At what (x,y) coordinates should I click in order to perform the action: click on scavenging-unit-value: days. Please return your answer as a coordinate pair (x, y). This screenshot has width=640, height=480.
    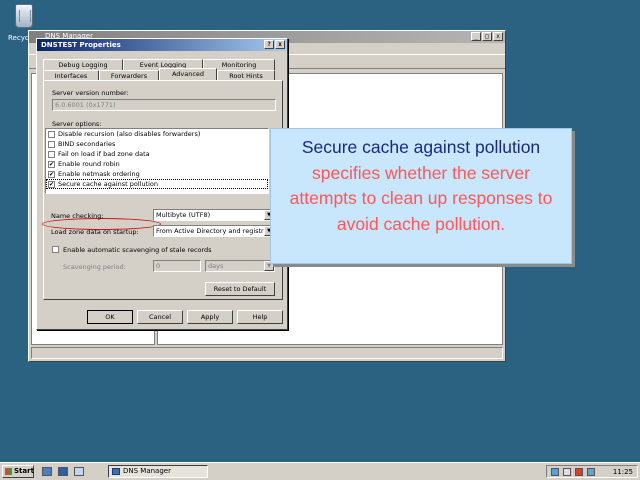
    Looking at the image, I should click on (216, 266).